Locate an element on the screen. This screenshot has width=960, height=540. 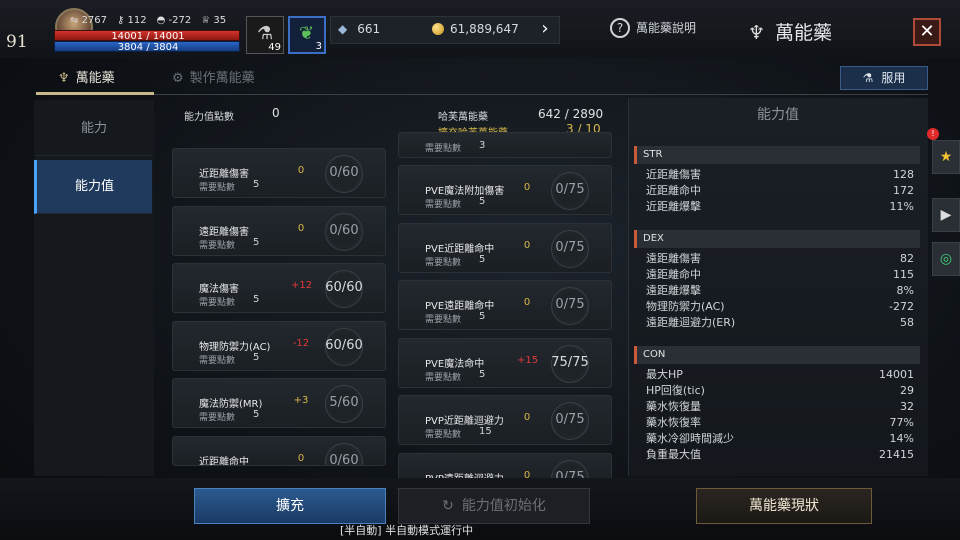
points-value: 0 is located at coordinates (276, 113).